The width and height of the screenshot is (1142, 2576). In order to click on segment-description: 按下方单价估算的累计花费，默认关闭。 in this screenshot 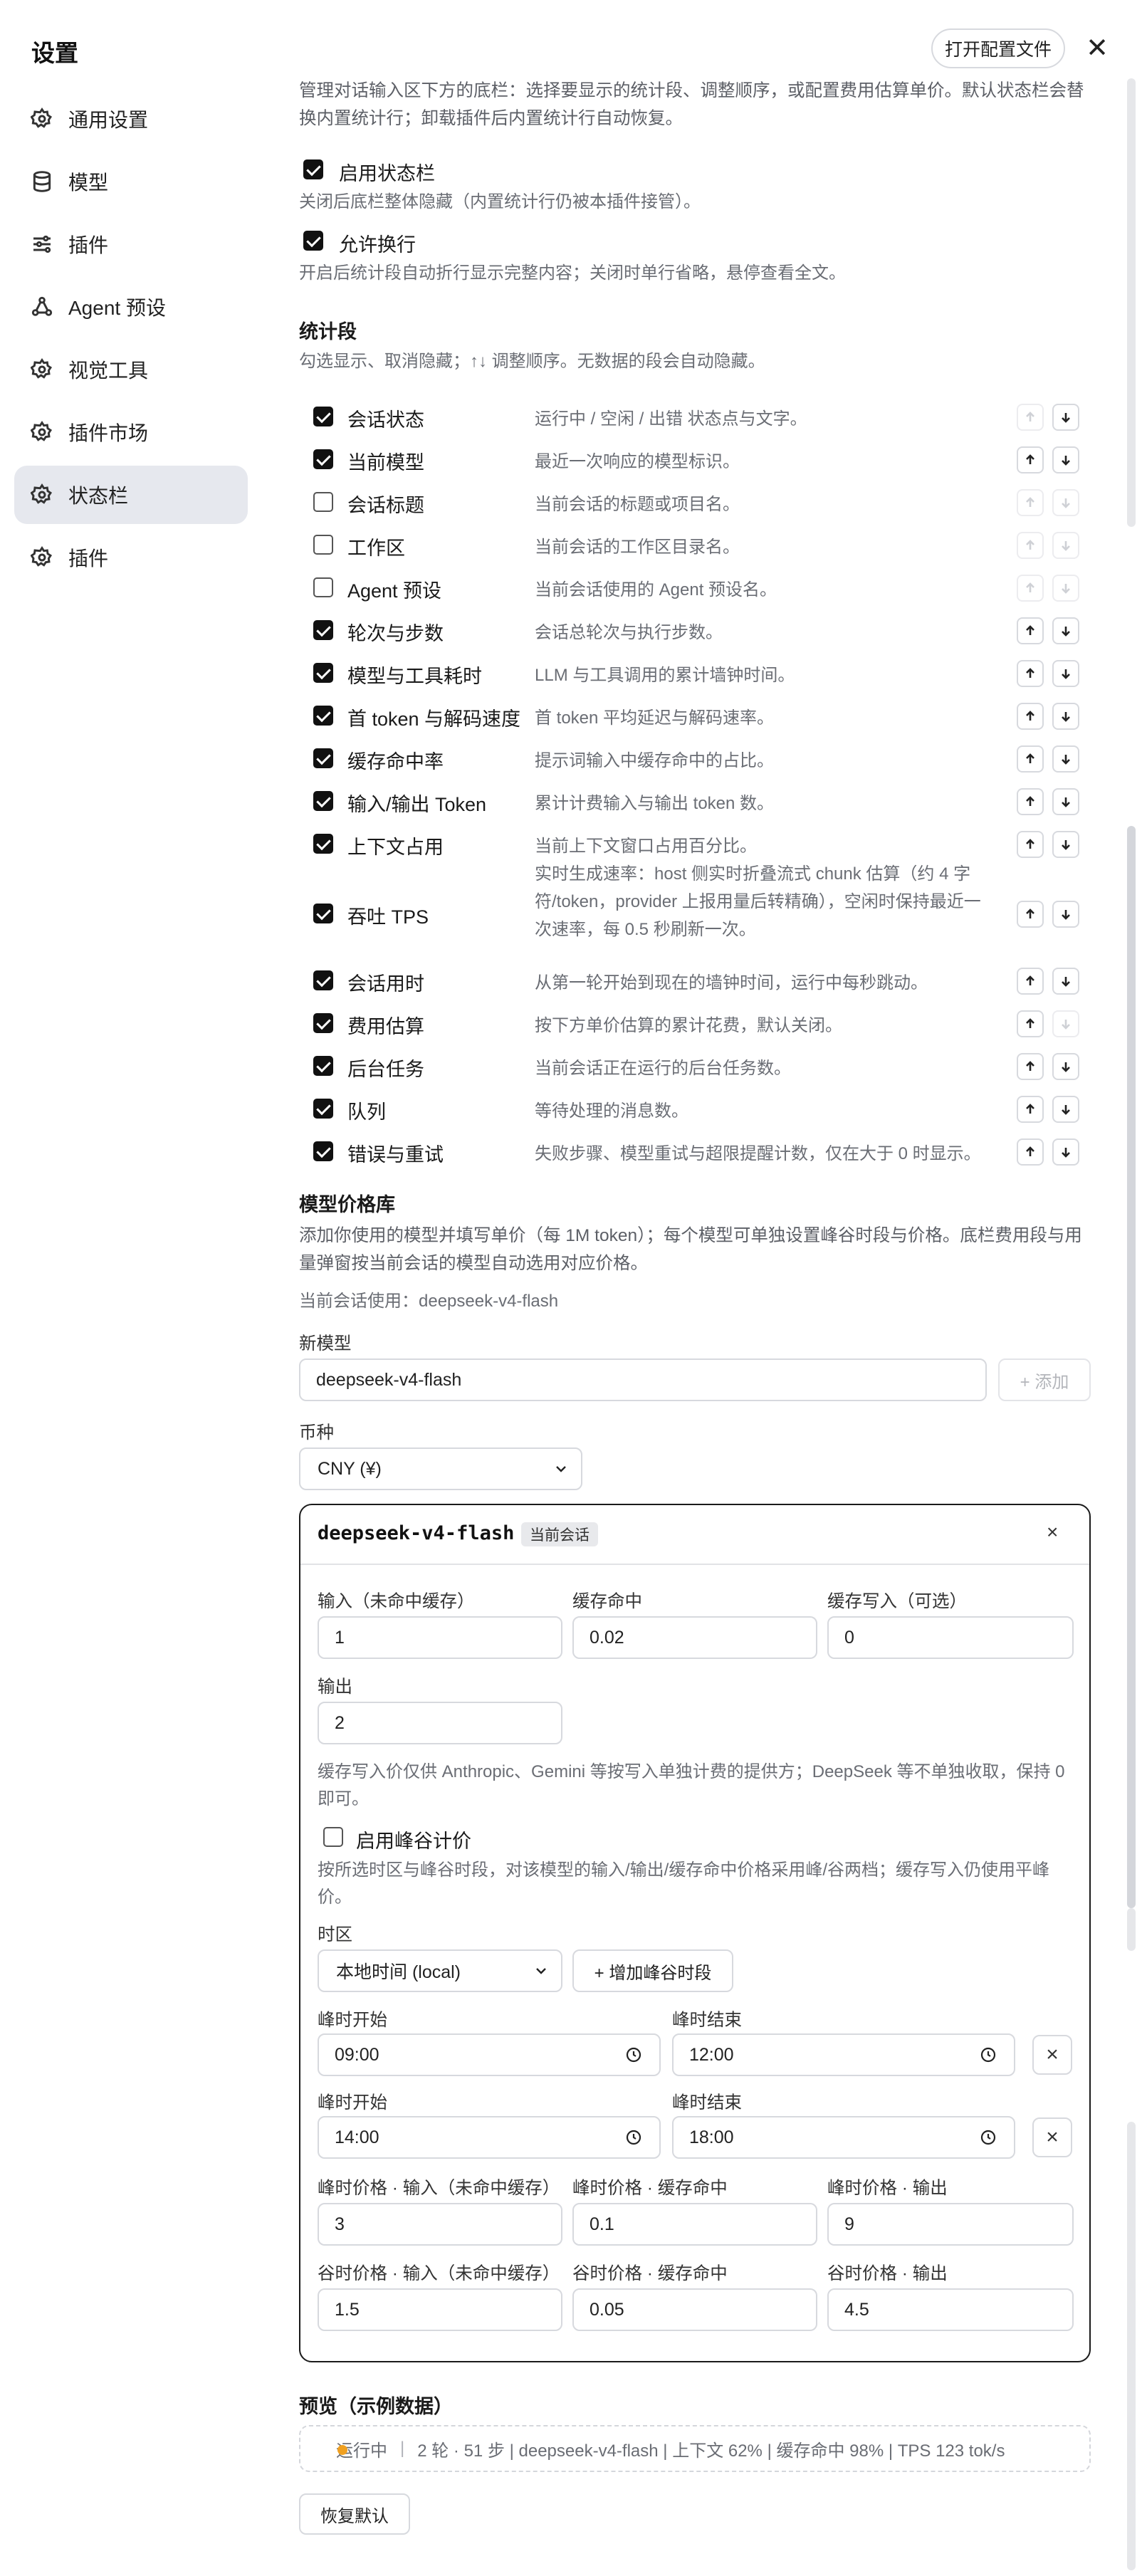, I will do `click(688, 1025)`.